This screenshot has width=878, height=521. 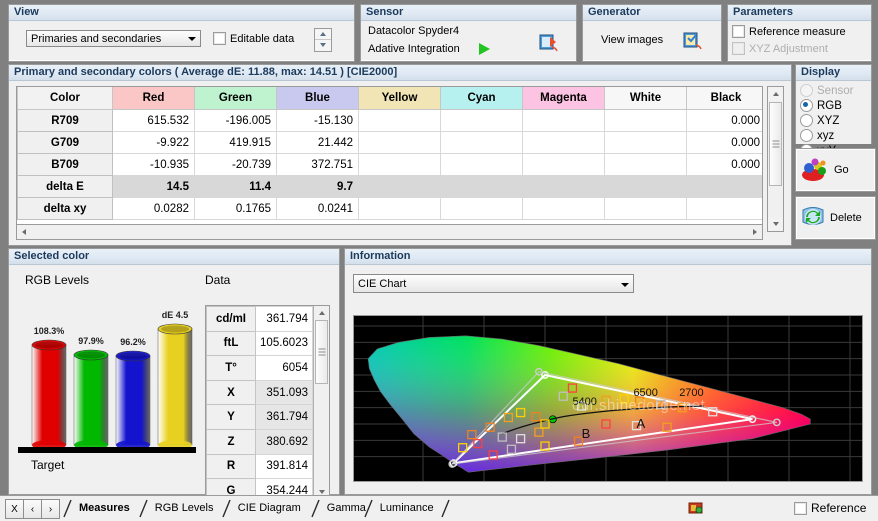 I want to click on data-row: Z 380.692, so click(x=259, y=441).